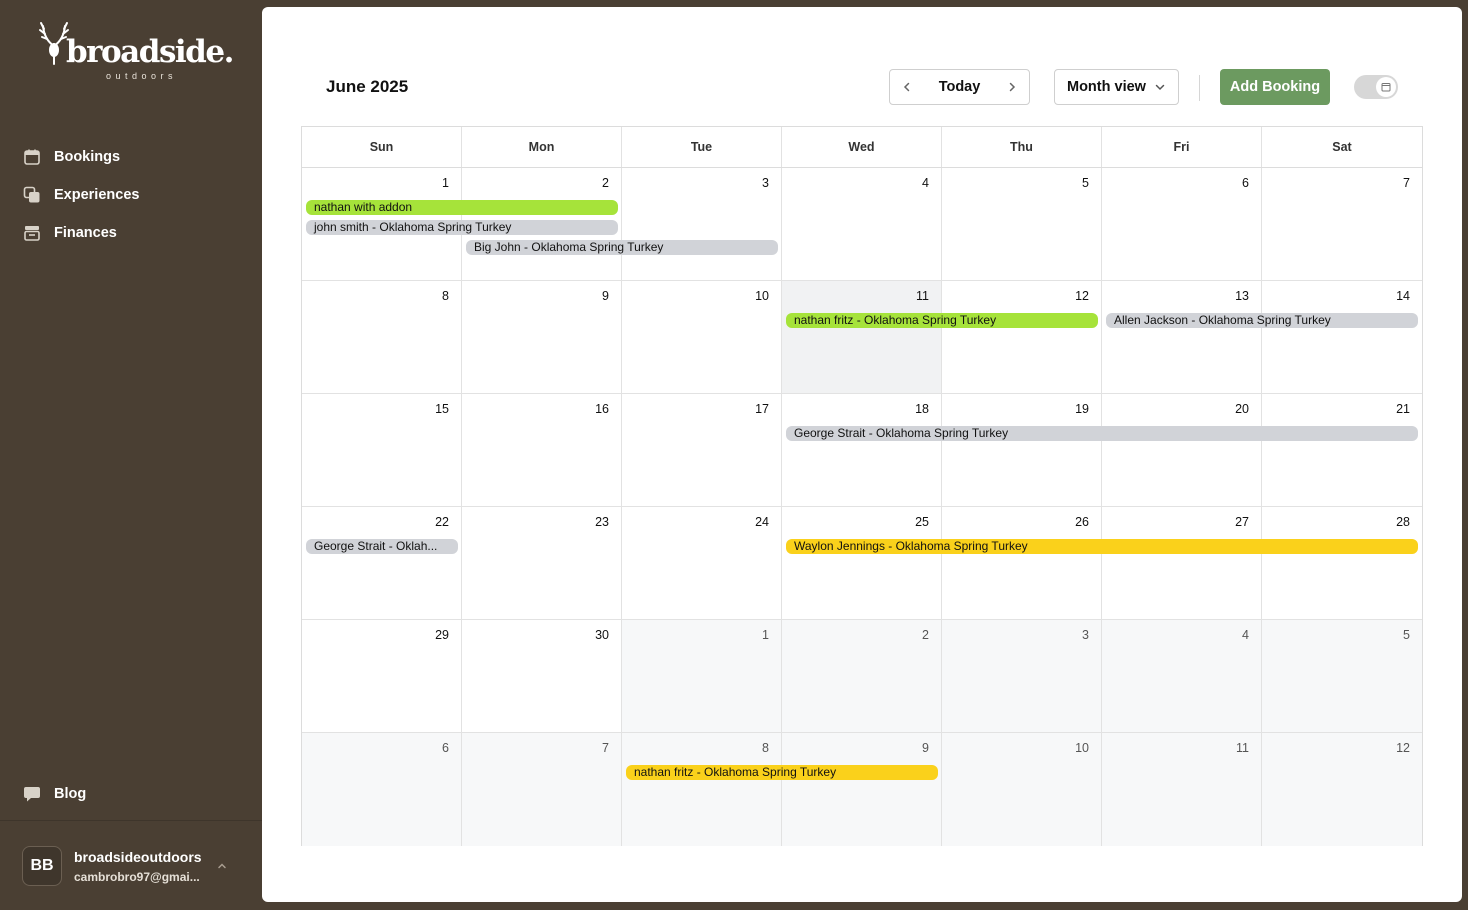 Image resolution: width=1468 pixels, height=910 pixels. Describe the element at coordinates (1199, 88) in the screenshot. I see `toolbar-divider` at that location.